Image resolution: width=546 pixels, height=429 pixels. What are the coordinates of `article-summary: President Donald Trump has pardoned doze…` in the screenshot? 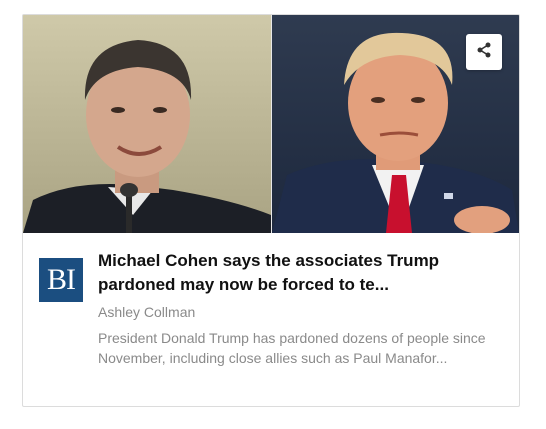 It's located at (292, 348).